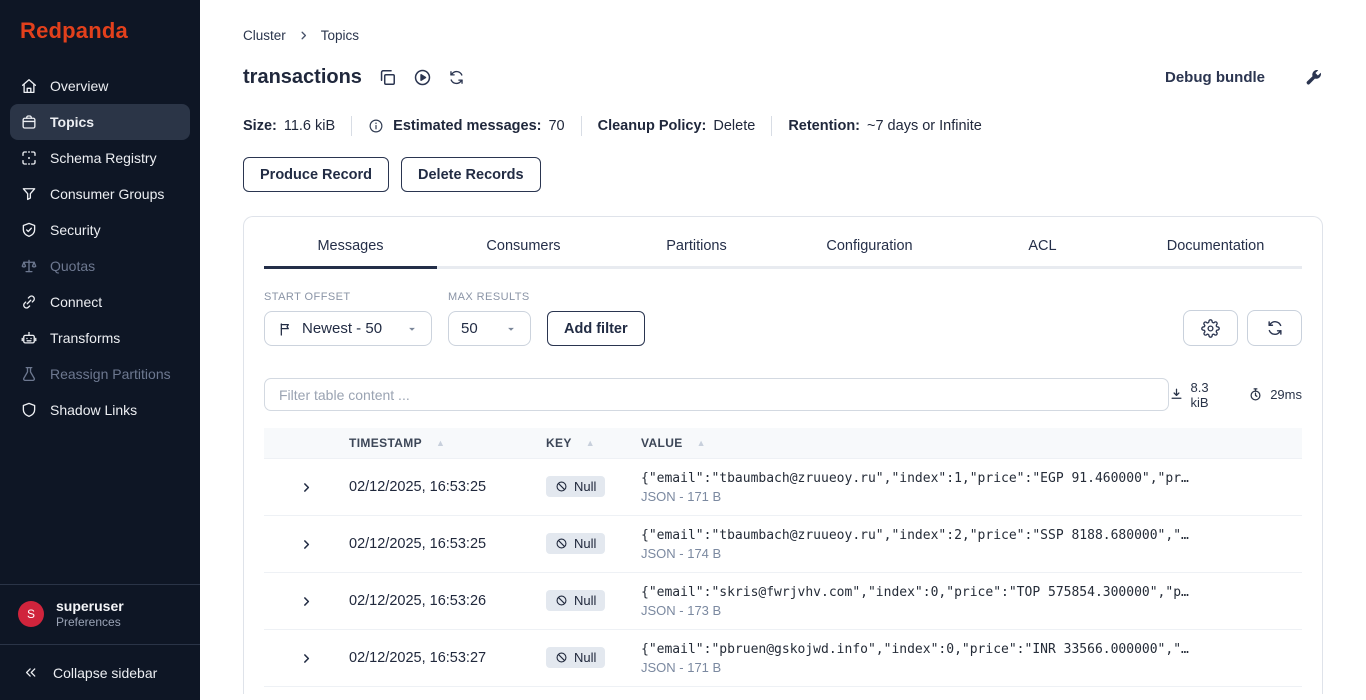 The image size is (1366, 700). I want to click on user-preferences-link: Preferences, so click(90, 623).